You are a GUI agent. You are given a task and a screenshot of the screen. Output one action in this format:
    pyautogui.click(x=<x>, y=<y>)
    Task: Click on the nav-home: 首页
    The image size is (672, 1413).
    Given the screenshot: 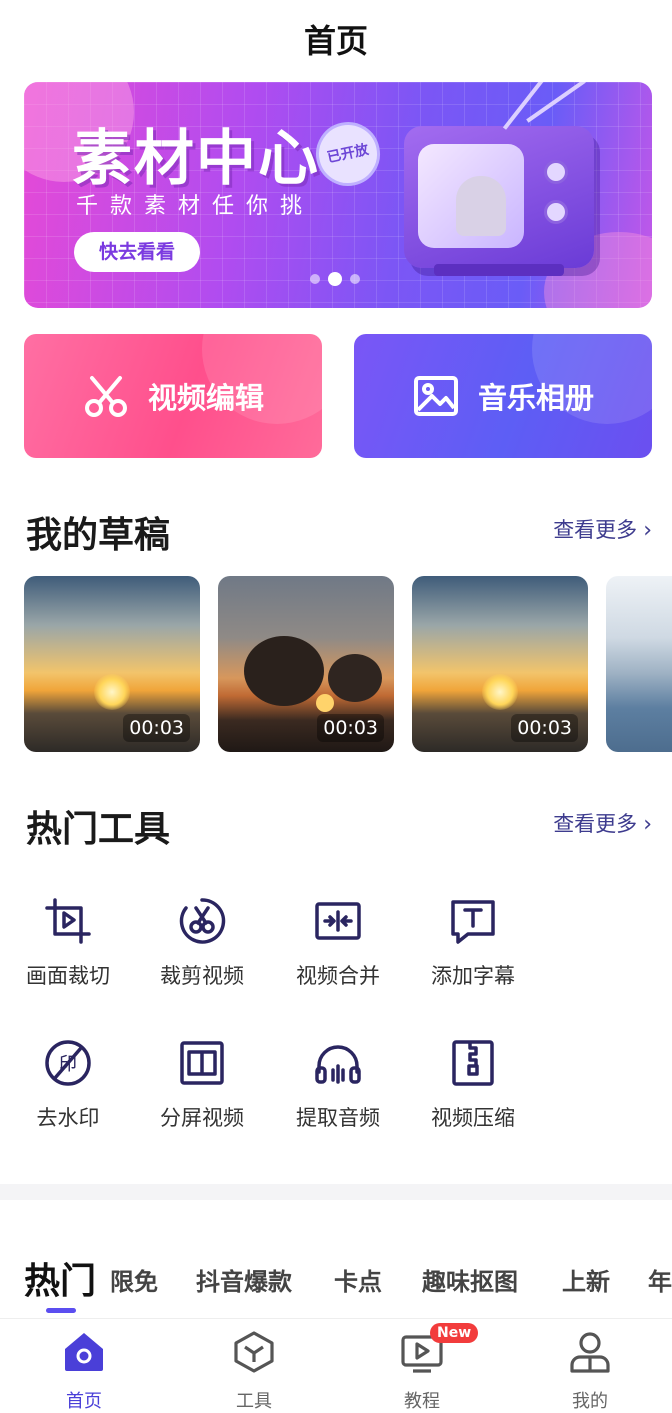 What is the action you would take?
    pyautogui.click(x=84, y=1371)
    